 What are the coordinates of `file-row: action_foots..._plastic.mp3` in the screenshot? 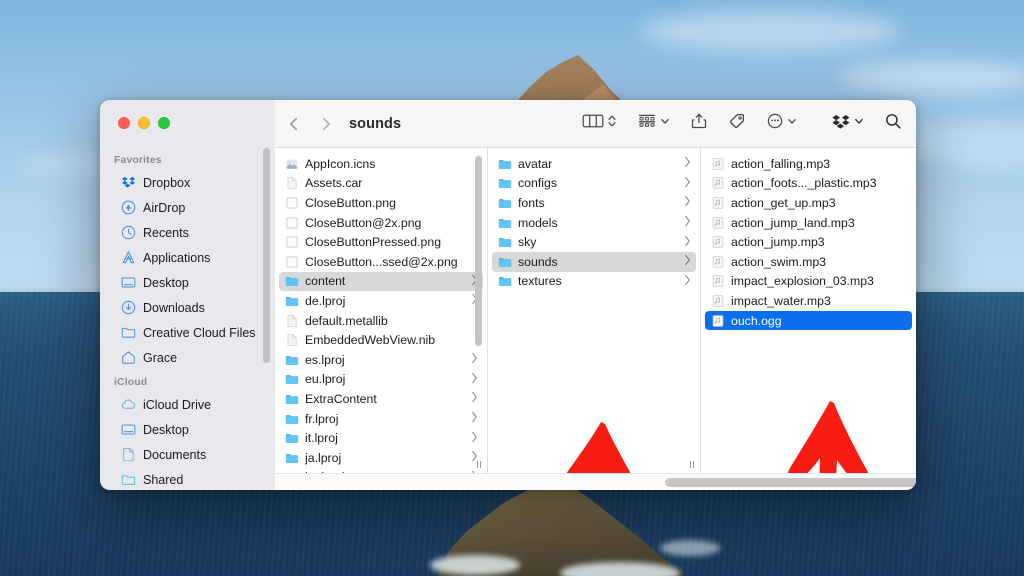 It's located at (808, 184).